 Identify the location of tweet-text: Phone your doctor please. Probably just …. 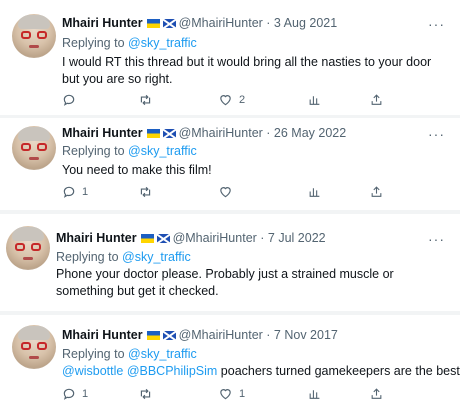
(225, 282).